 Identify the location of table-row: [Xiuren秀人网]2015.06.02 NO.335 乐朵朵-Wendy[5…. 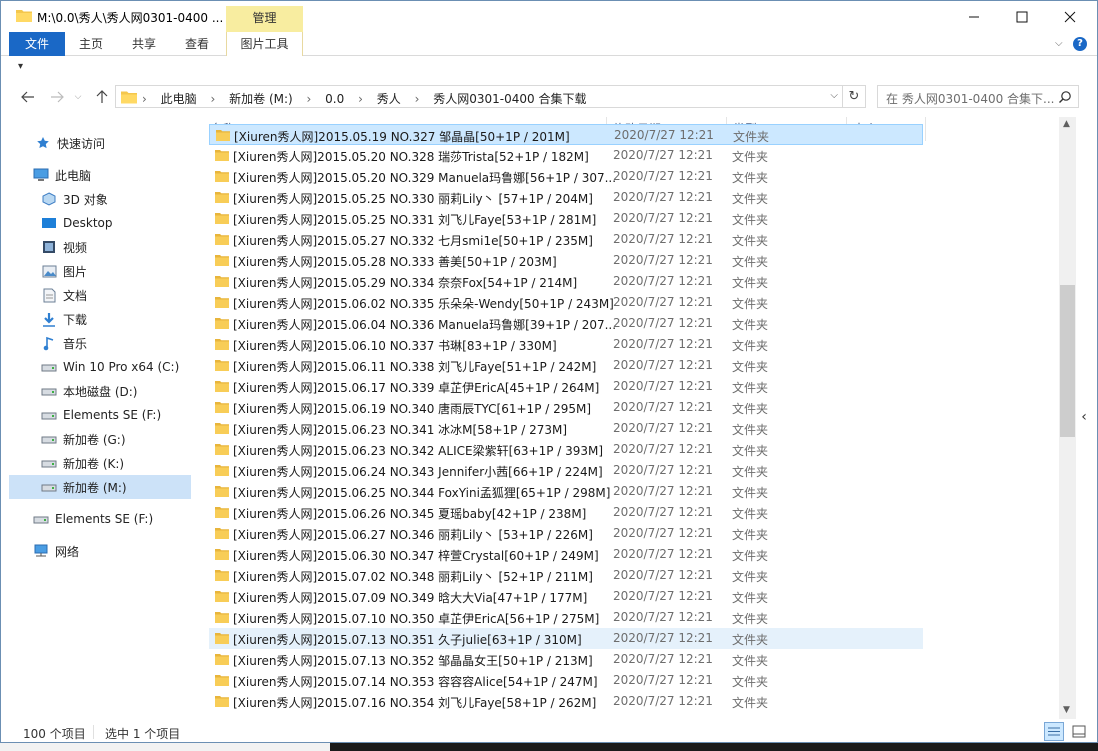
(566, 302).